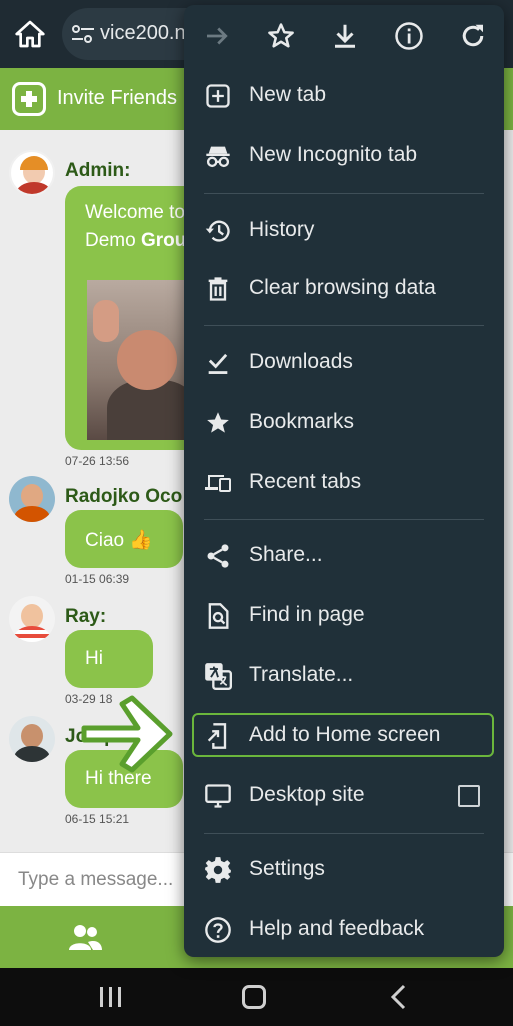 Image resolution: width=513 pixels, height=1026 pixels. I want to click on menu-item-downloads: Downloads, so click(344, 363).